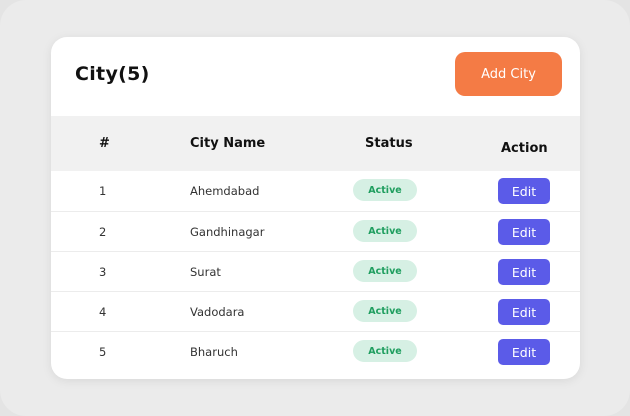 The image size is (630, 416). What do you see at coordinates (112, 74) in the screenshot?
I see `page-title: City(5)` at bounding box center [112, 74].